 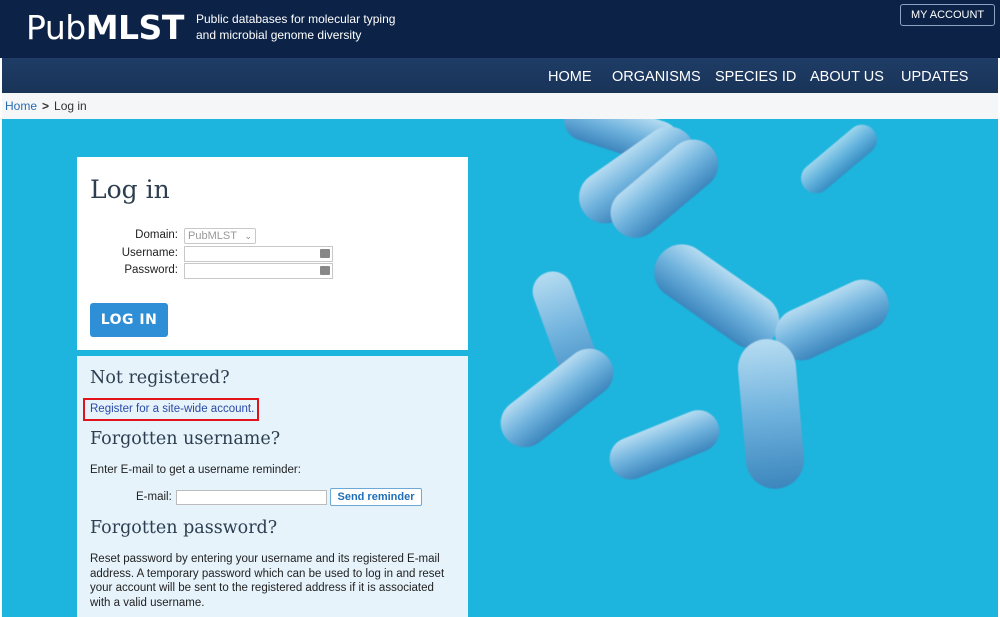 What do you see at coordinates (258, 254) in the screenshot?
I see `username-input` at bounding box center [258, 254].